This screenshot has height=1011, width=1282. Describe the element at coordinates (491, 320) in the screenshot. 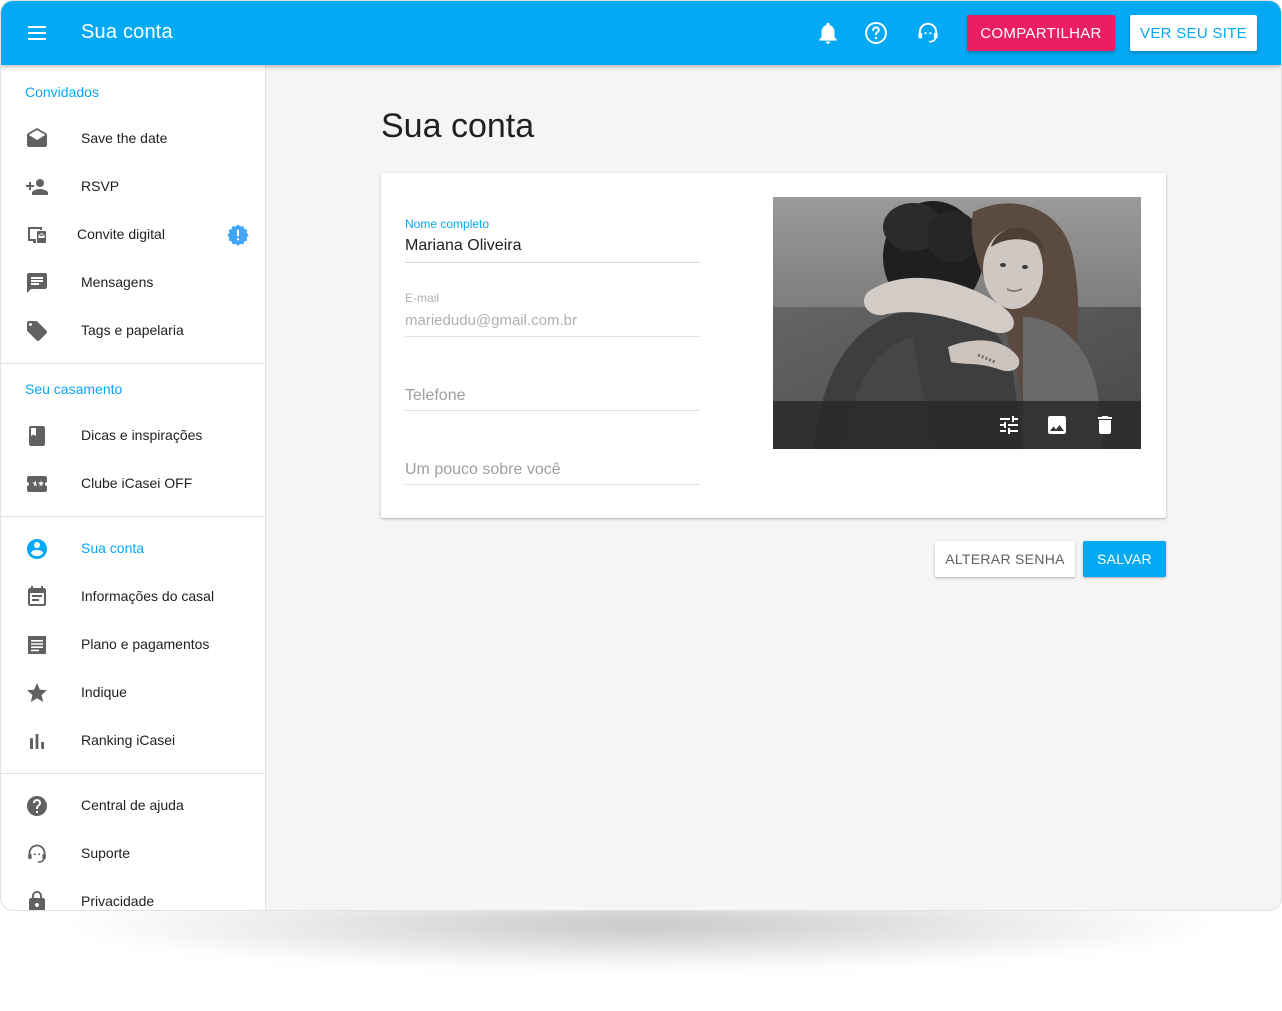

I see `email-input: mariedudu@gmail.com.br` at that location.